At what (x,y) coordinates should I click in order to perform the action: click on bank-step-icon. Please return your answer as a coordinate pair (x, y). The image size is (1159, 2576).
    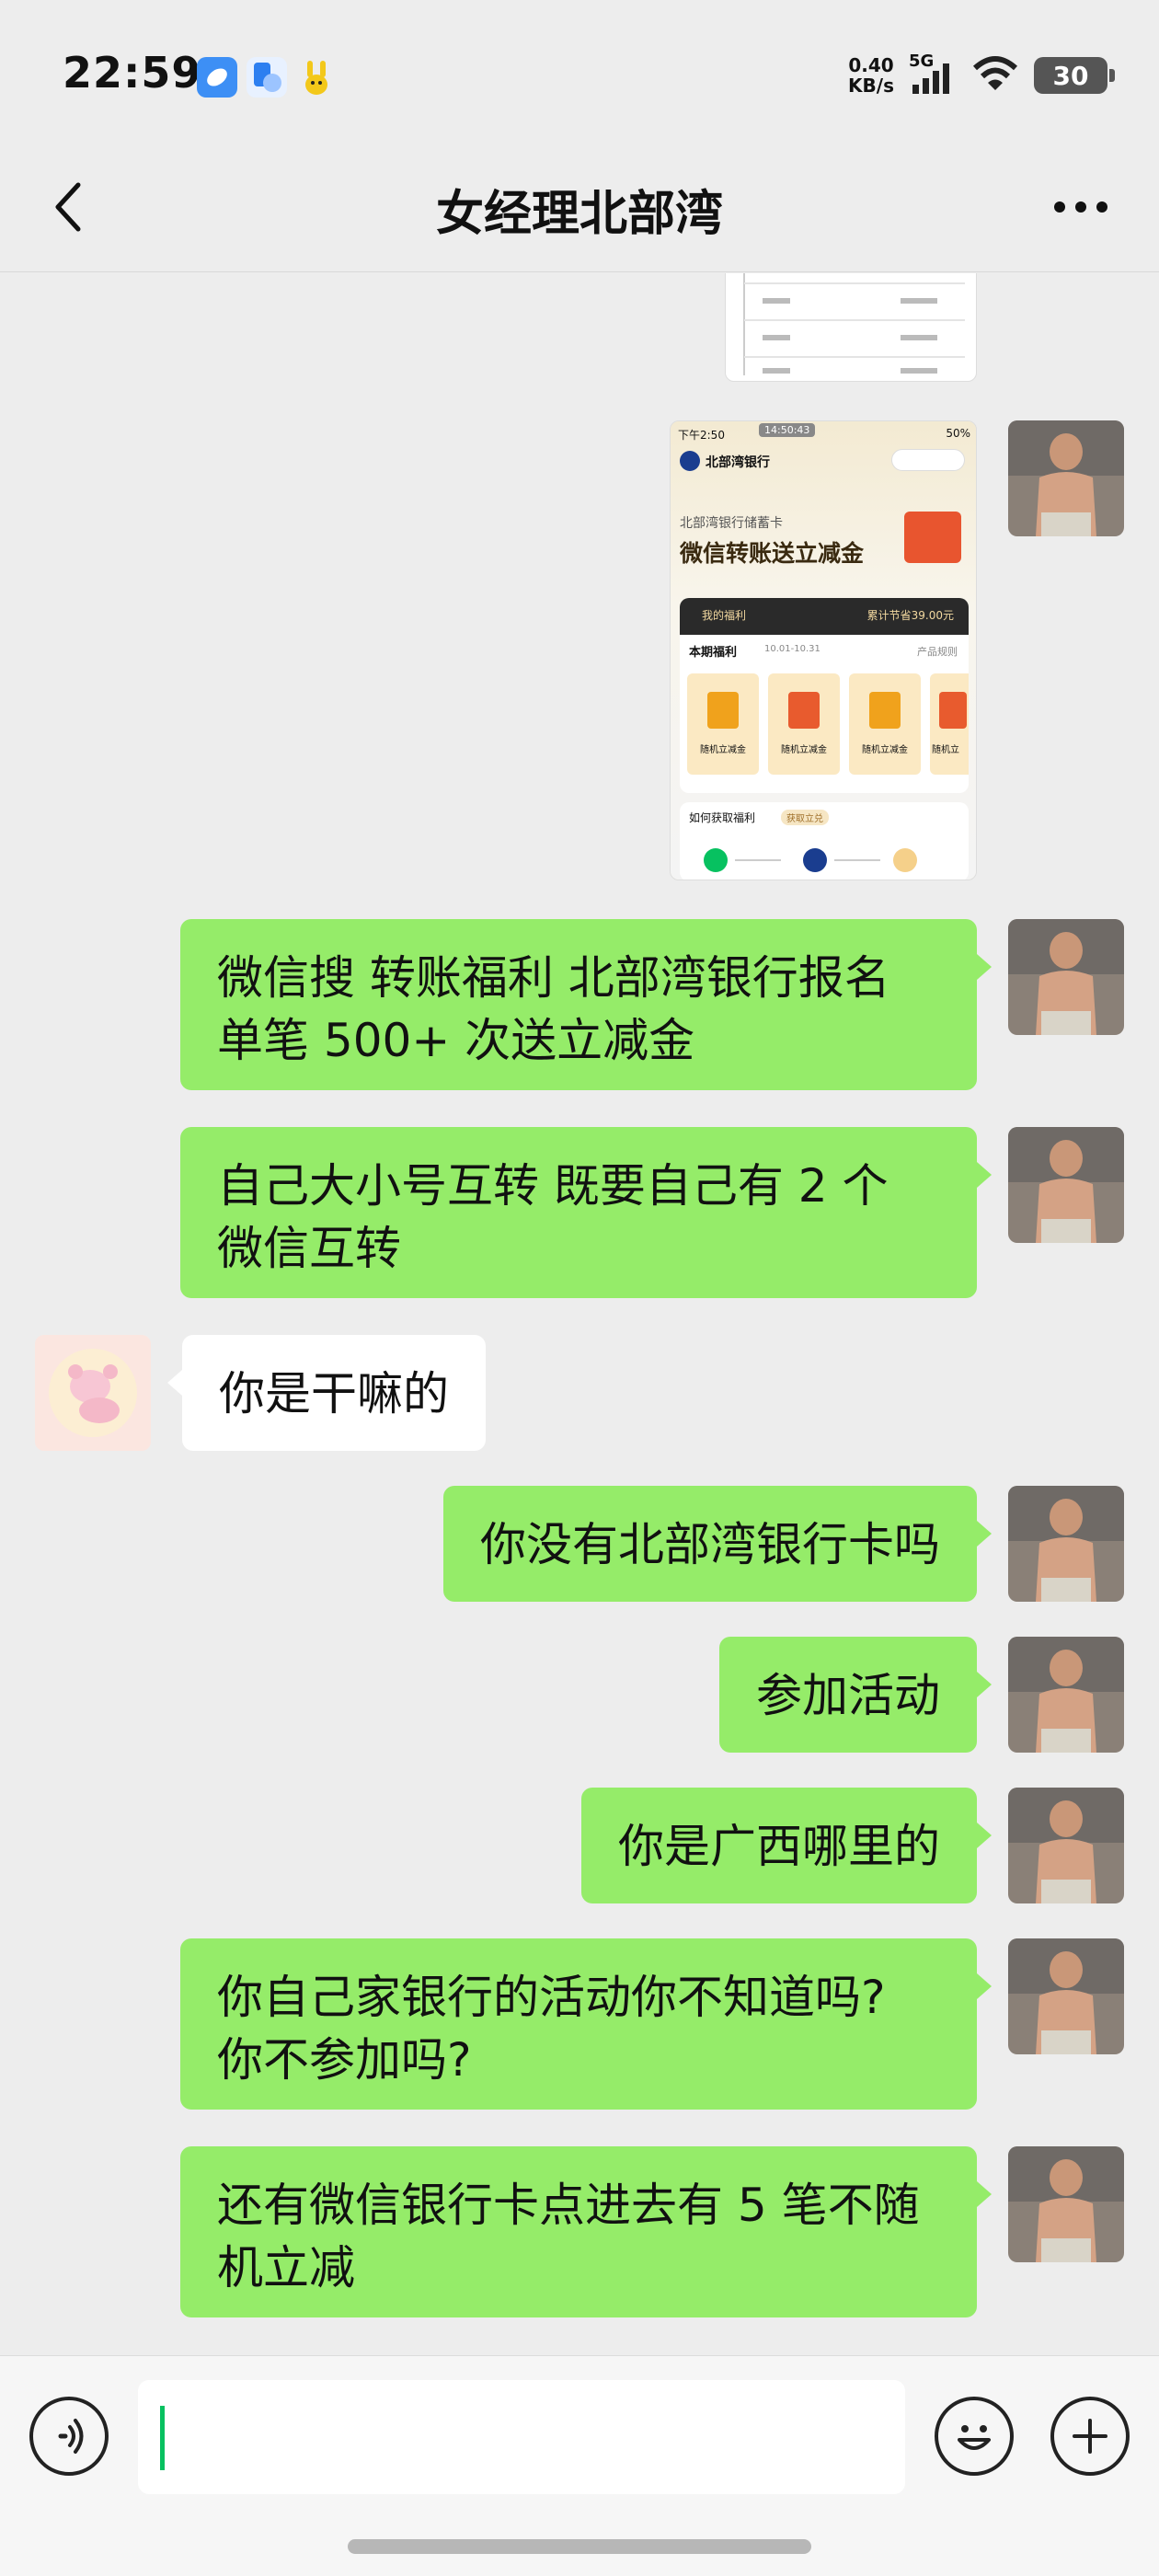
    Looking at the image, I should click on (815, 860).